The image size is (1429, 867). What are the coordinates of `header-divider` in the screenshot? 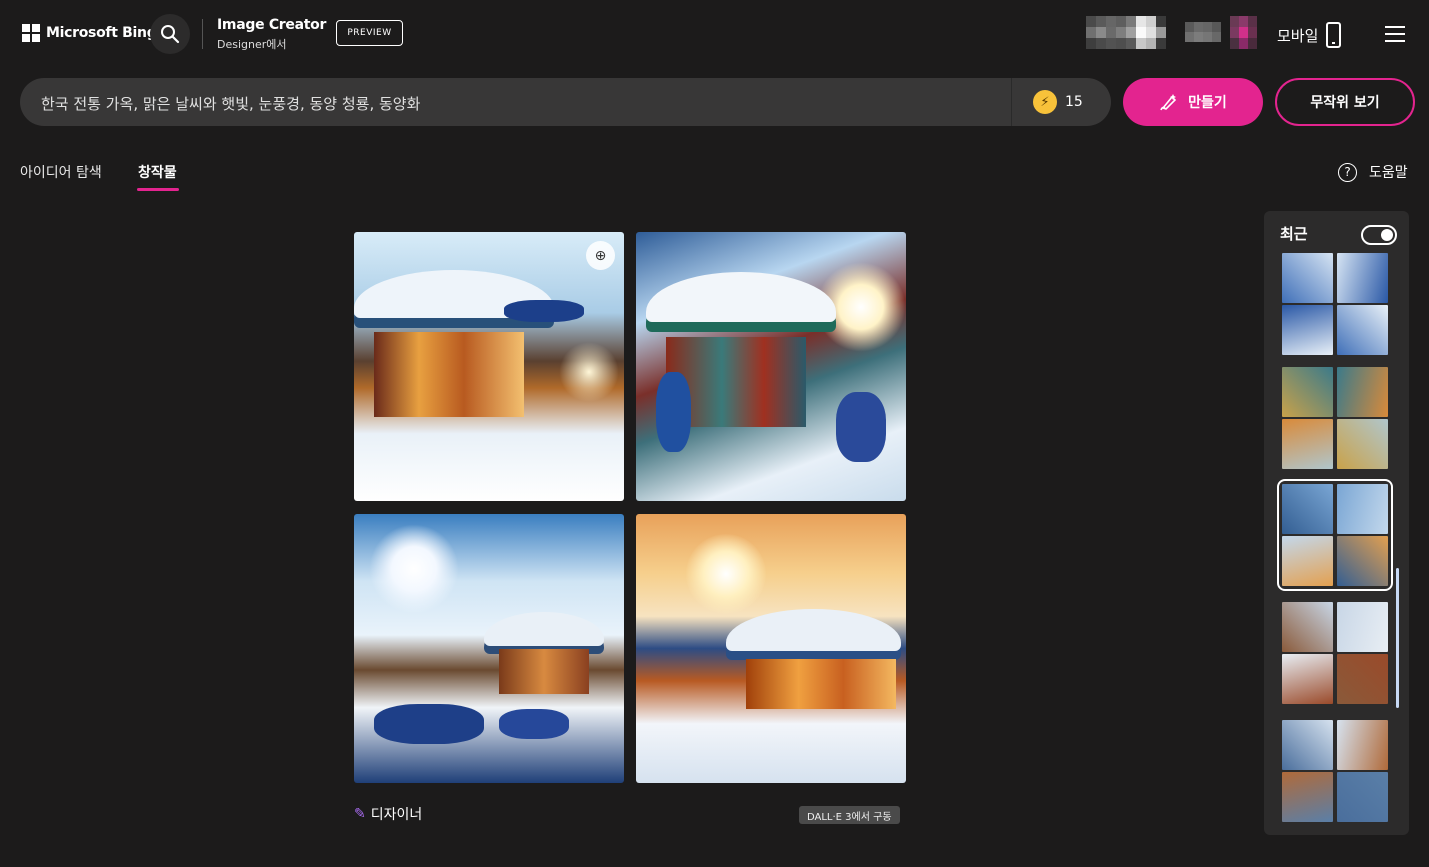 It's located at (202, 34).